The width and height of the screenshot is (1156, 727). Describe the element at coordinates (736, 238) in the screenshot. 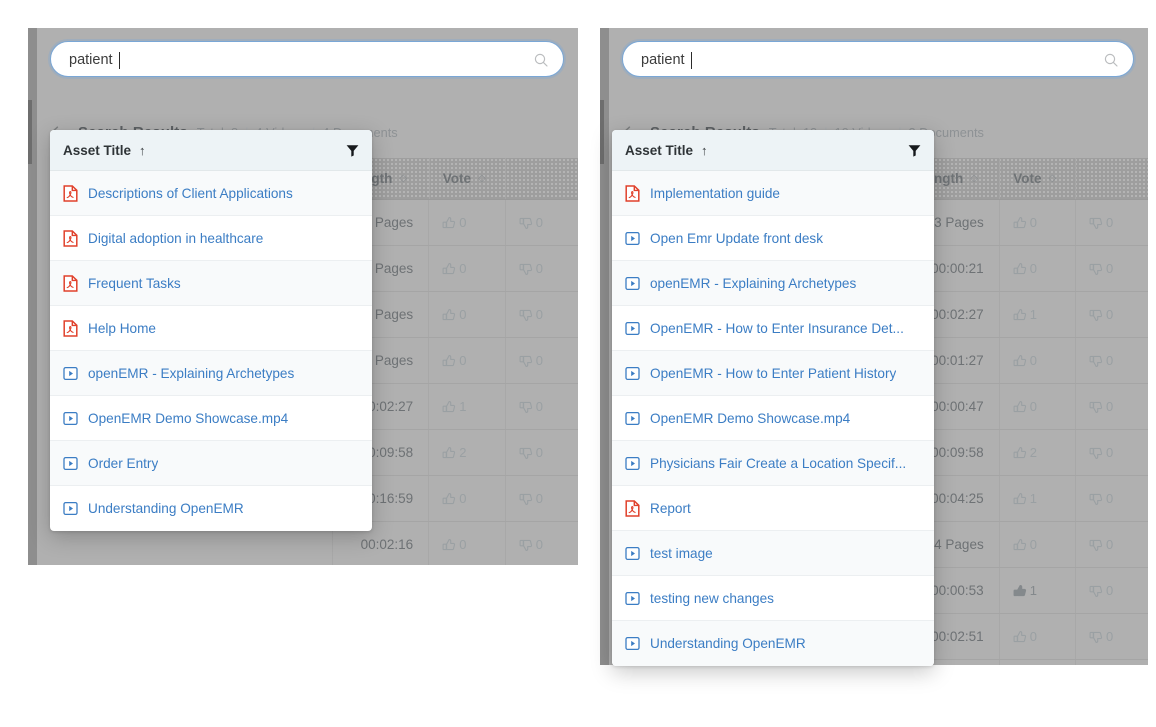

I see `list-item-title: Open Emr Update front desk` at that location.